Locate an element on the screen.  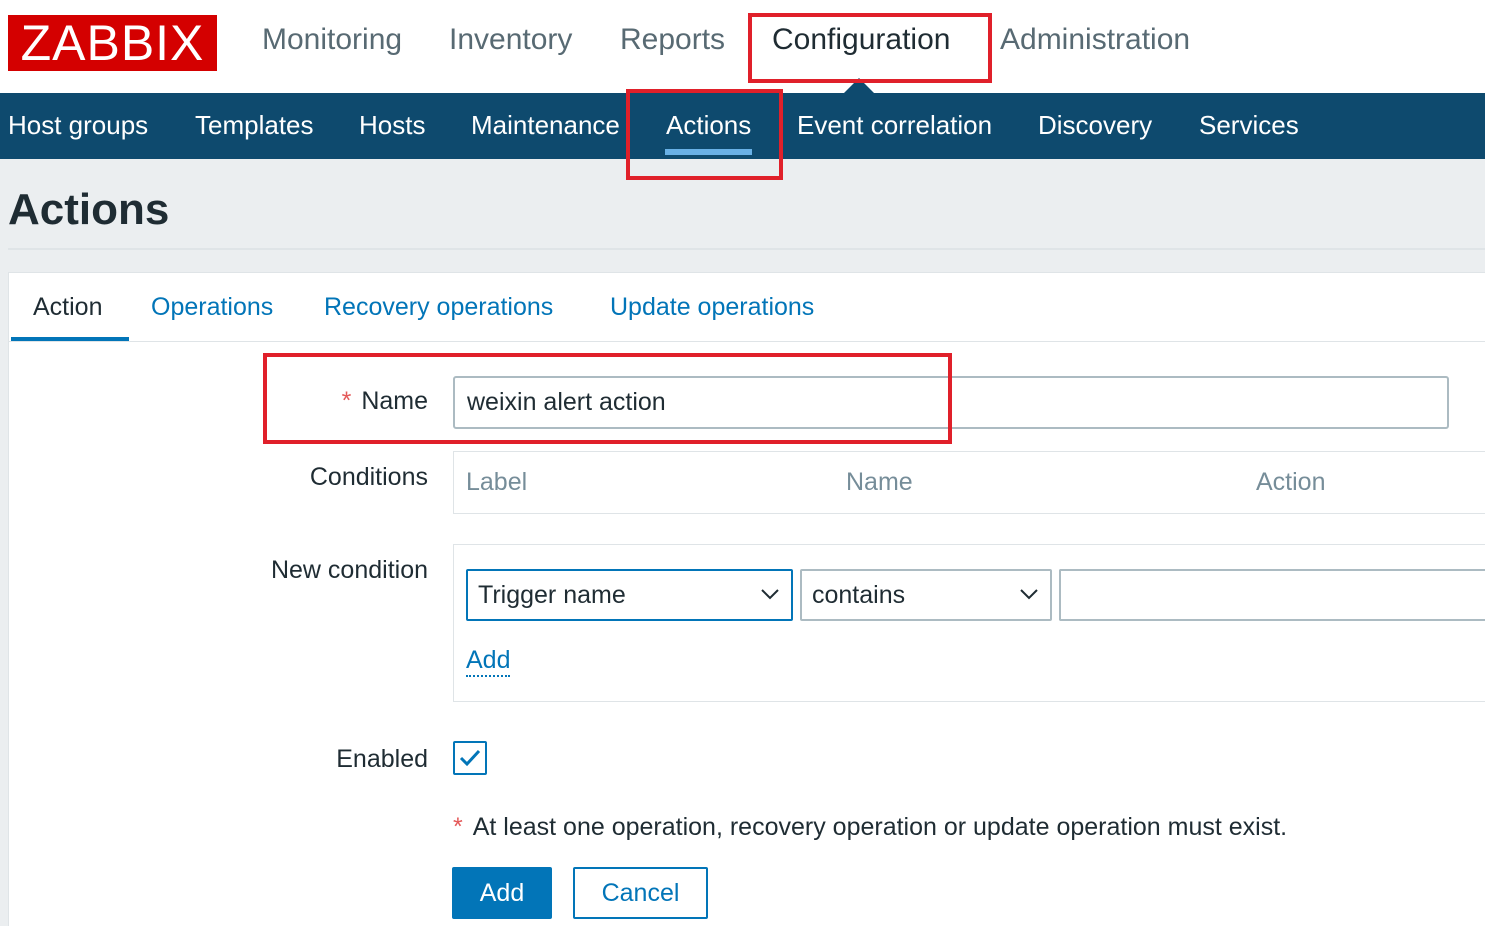
subnav-templates: Templates is located at coordinates (254, 125).